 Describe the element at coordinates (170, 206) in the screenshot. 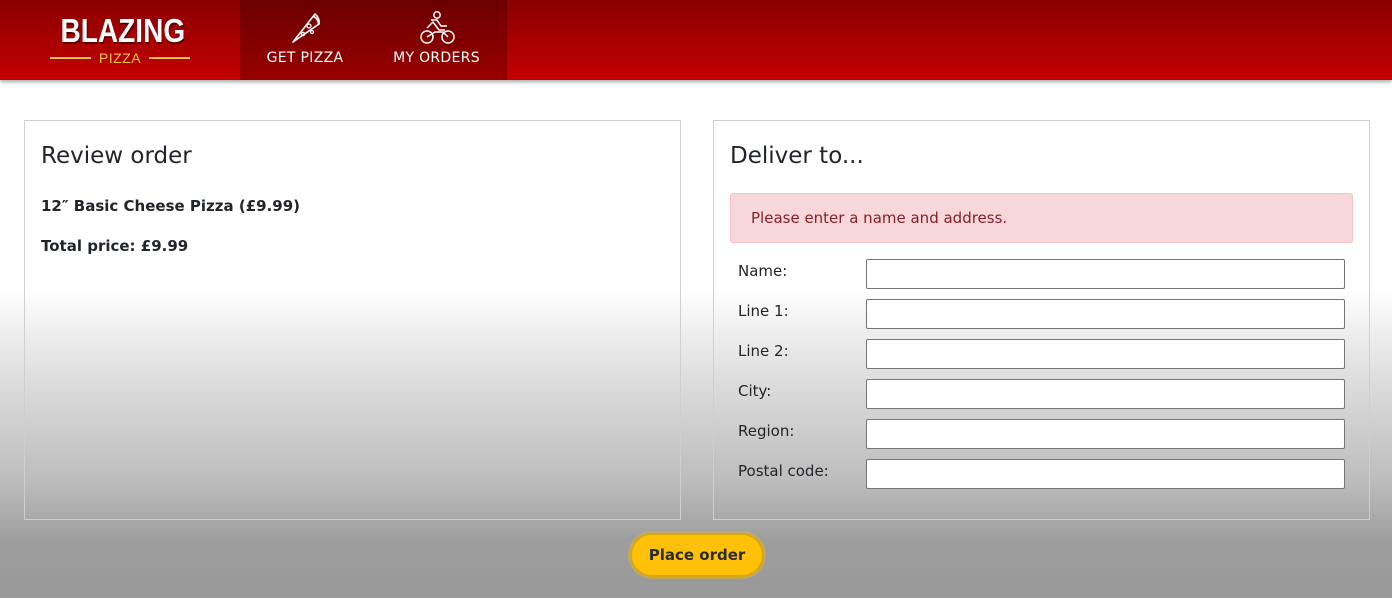

I see `order-item: 12″ Basic Cheese Pizza (£9.99)` at that location.